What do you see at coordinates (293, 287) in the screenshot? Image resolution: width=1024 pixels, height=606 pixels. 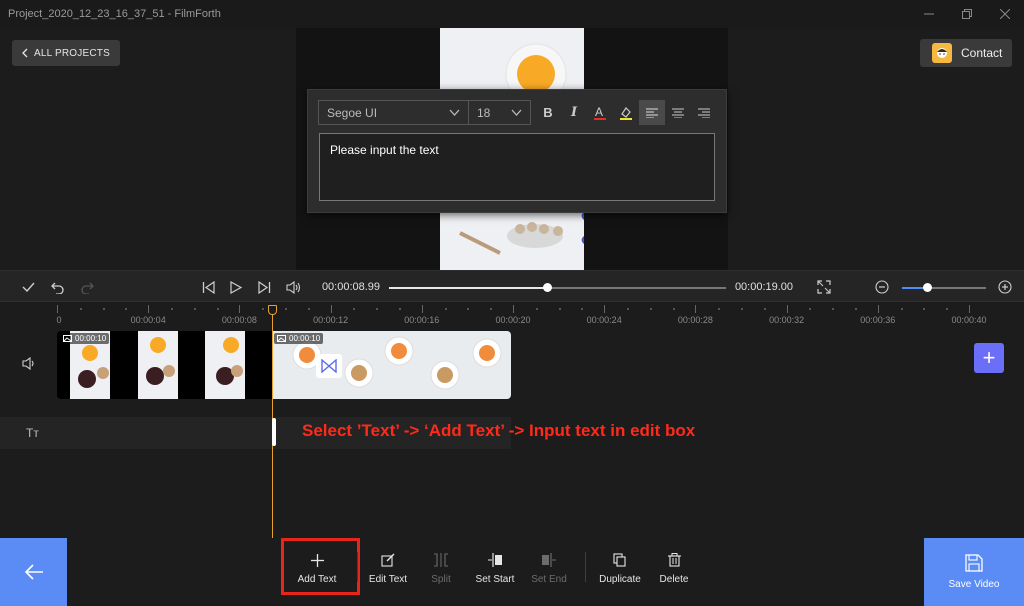 I see `volume-icon` at bounding box center [293, 287].